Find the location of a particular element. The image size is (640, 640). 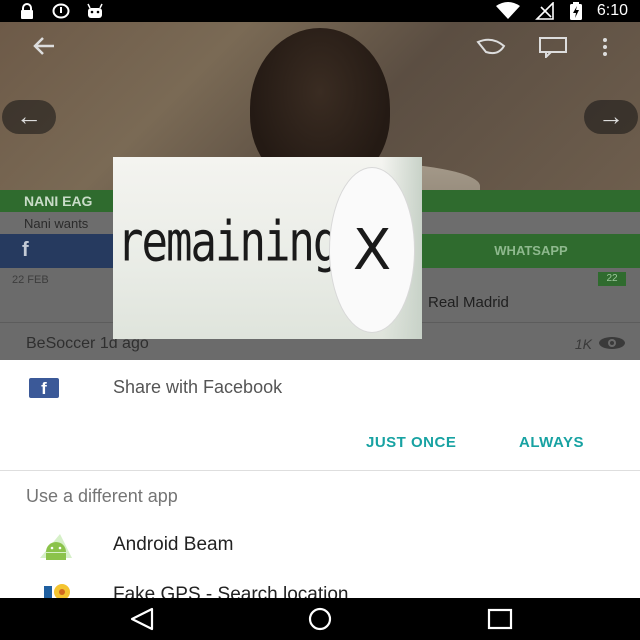

ad-banner: remaining X is located at coordinates (267, 248).